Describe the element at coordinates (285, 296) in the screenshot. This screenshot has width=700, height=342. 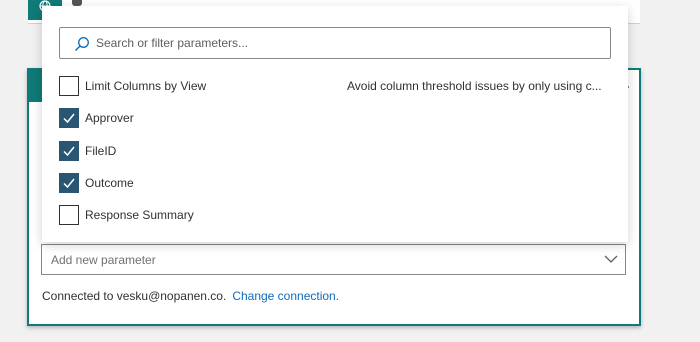
I see `change-connection-link: Change connection.` at that location.